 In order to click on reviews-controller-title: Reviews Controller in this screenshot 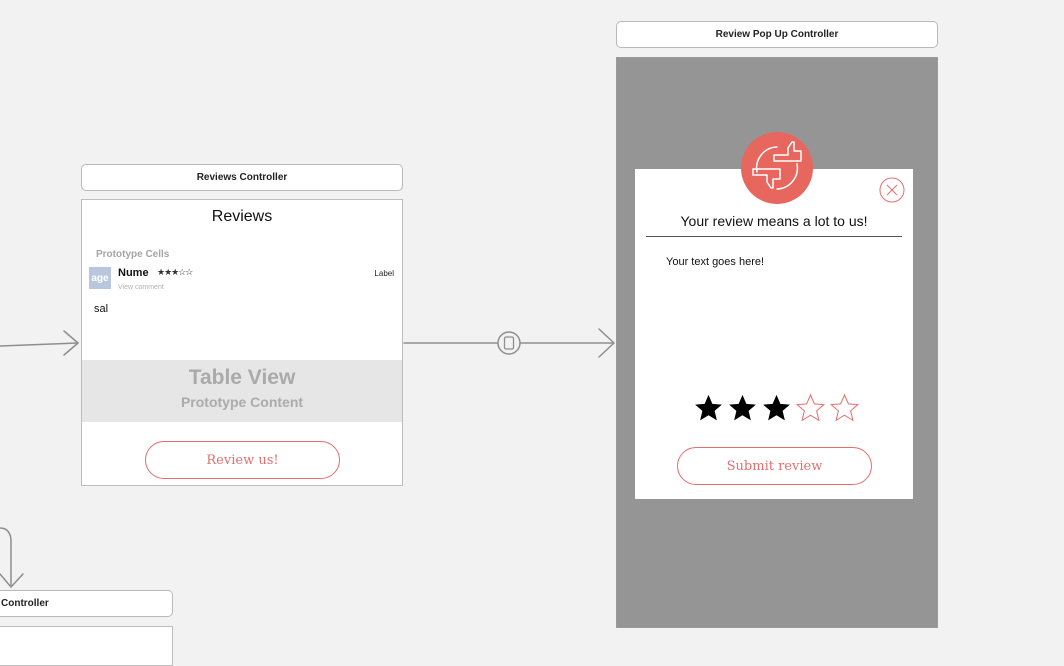, I will do `click(242, 177)`.